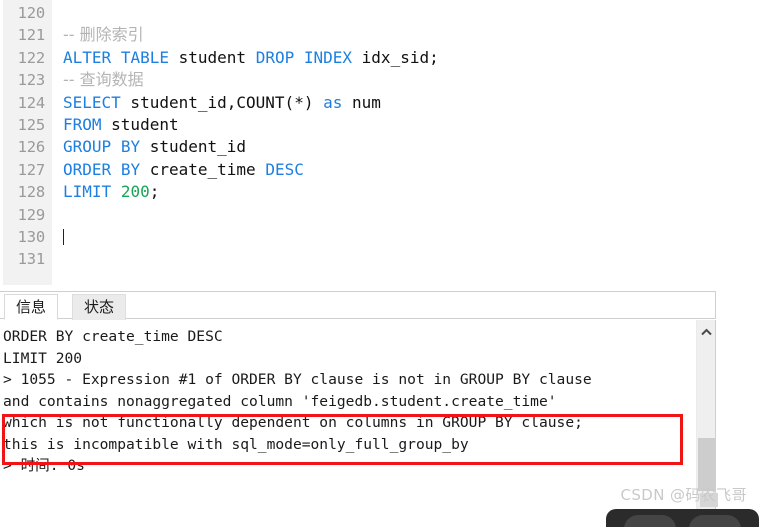 The width and height of the screenshot is (759, 527). What do you see at coordinates (154, 192) in the screenshot?
I see `code-token: ;` at bounding box center [154, 192].